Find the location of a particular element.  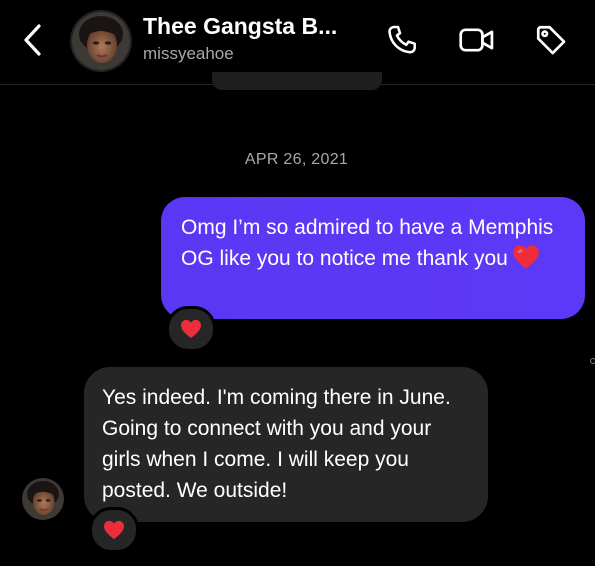

sender-avatar is located at coordinates (43, 499).